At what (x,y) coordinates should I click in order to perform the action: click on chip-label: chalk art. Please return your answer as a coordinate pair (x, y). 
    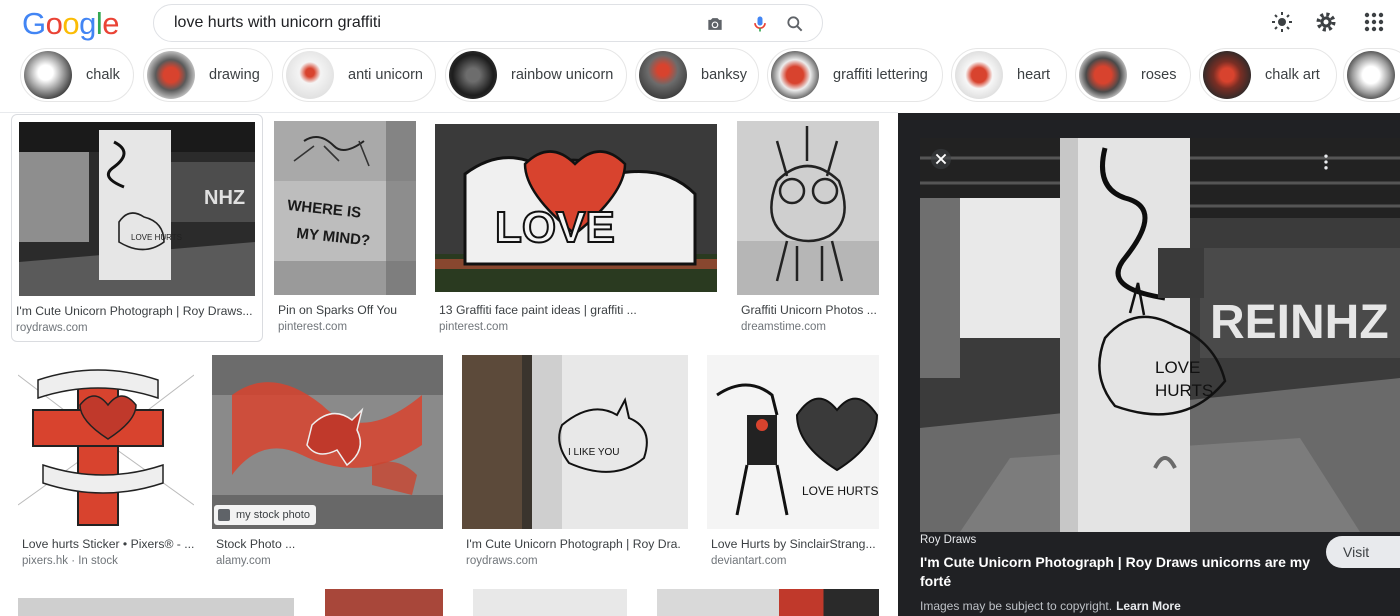
    Looking at the image, I should click on (1292, 75).